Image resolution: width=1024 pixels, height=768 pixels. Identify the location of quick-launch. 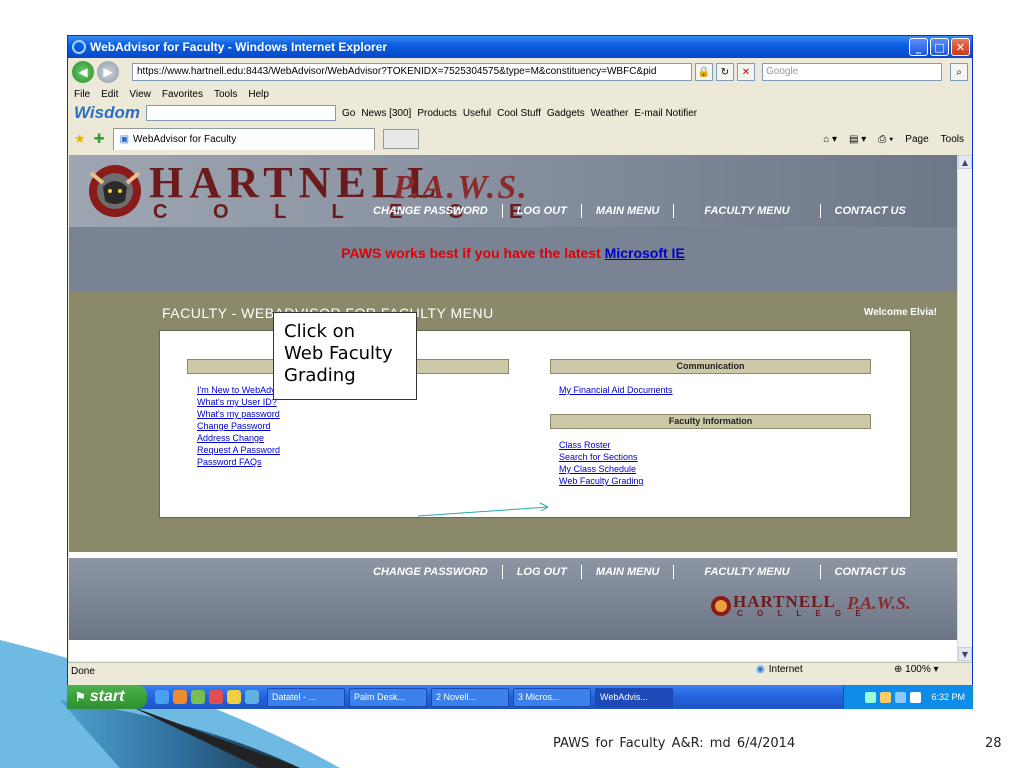
(207, 697).